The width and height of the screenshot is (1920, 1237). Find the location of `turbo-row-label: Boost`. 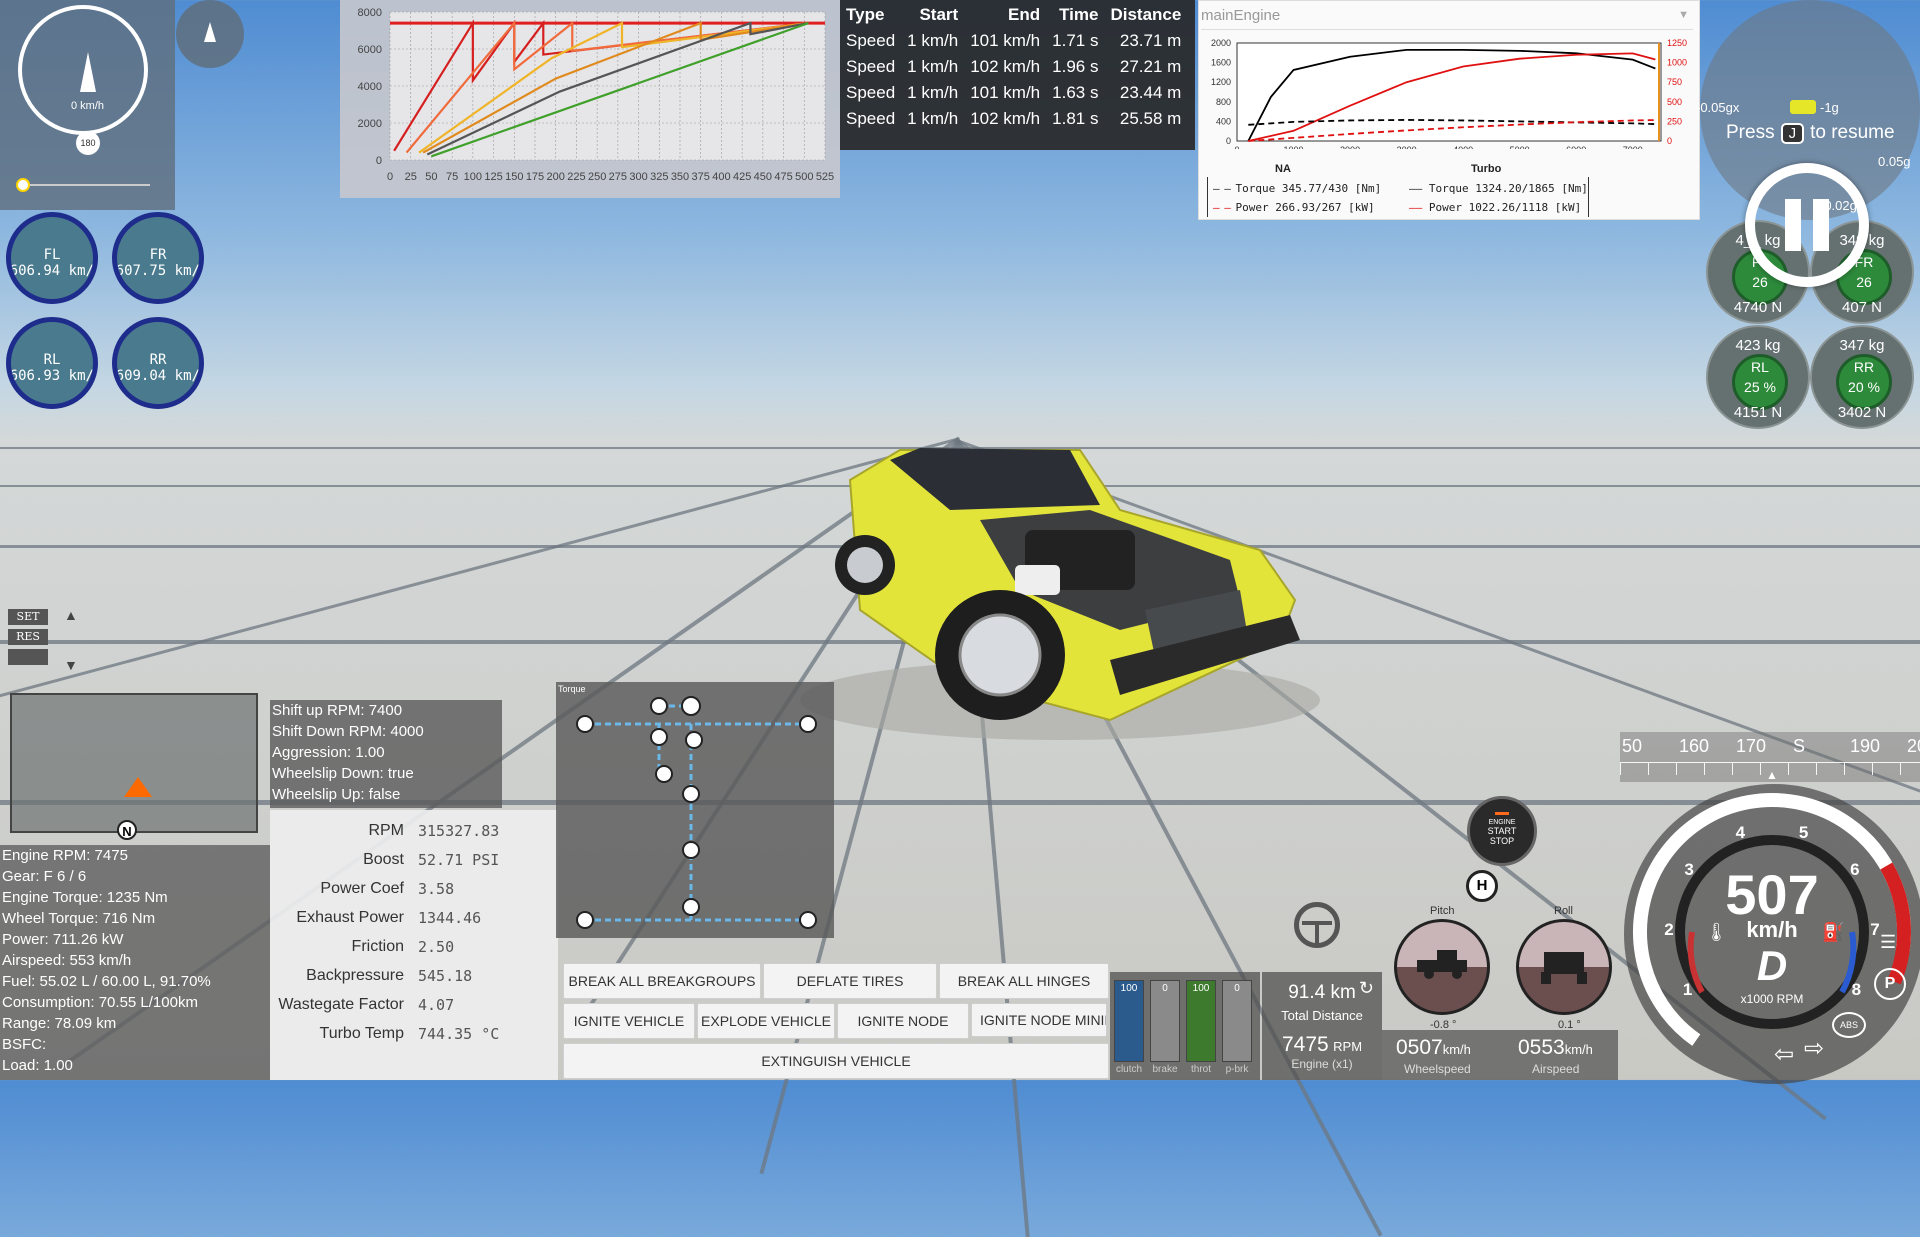

turbo-row-label: Boost is located at coordinates (383, 859).